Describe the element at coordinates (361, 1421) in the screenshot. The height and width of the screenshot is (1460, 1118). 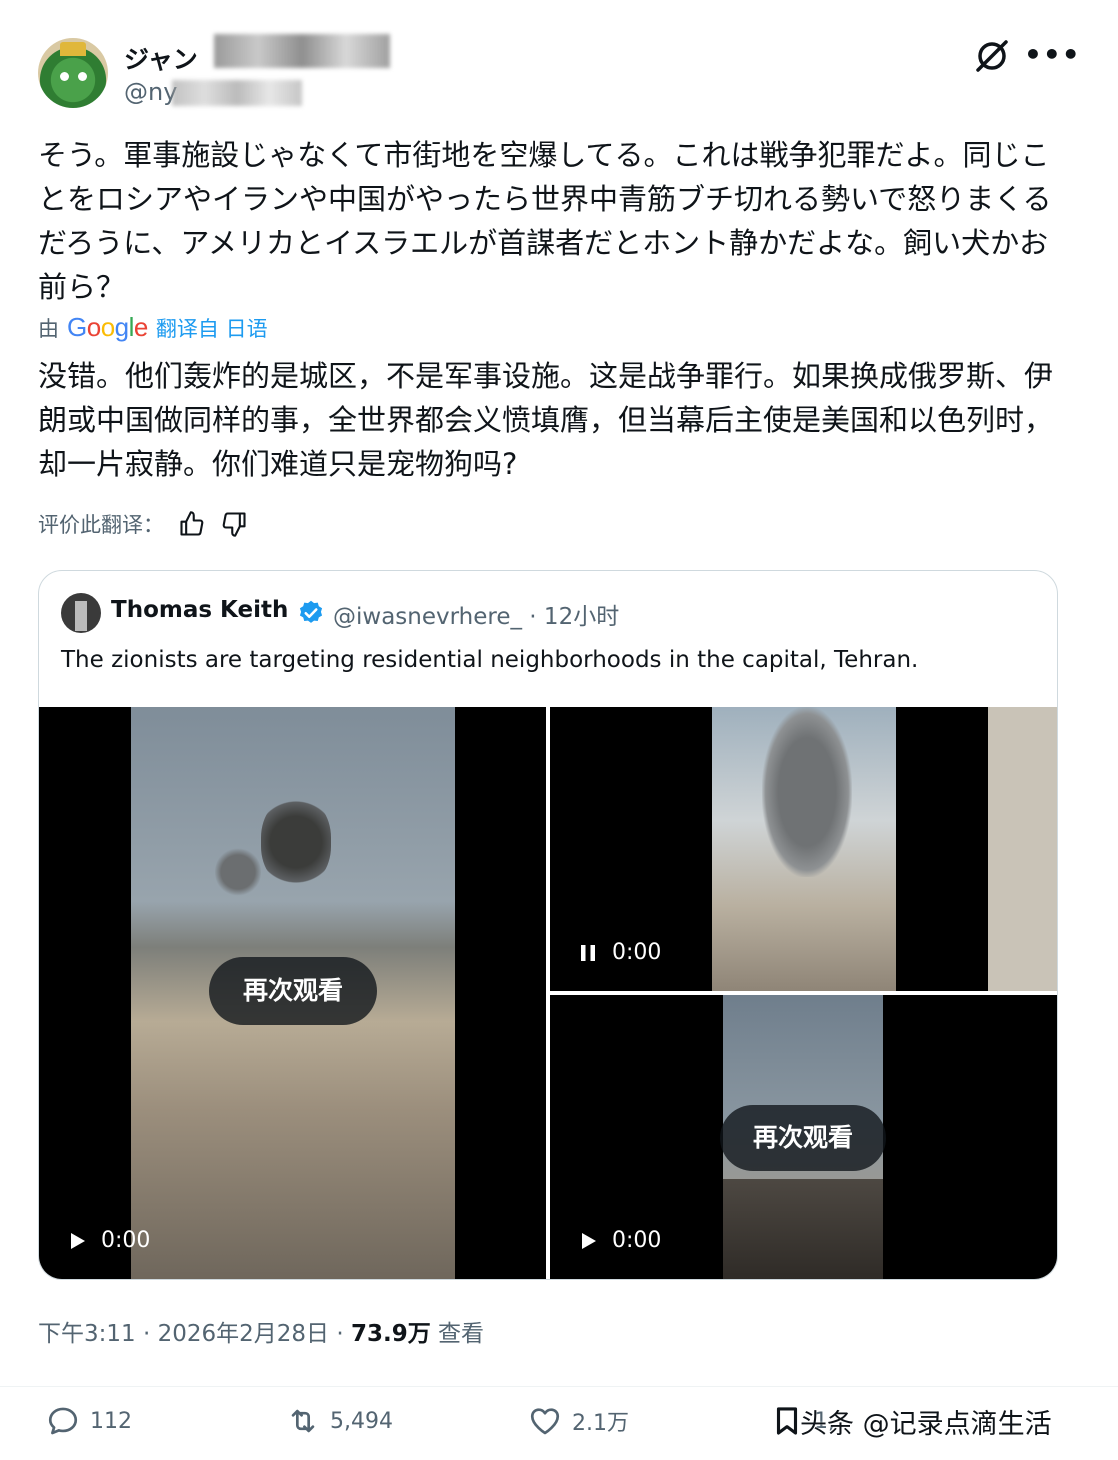
I see `repost-count: 5,494` at that location.